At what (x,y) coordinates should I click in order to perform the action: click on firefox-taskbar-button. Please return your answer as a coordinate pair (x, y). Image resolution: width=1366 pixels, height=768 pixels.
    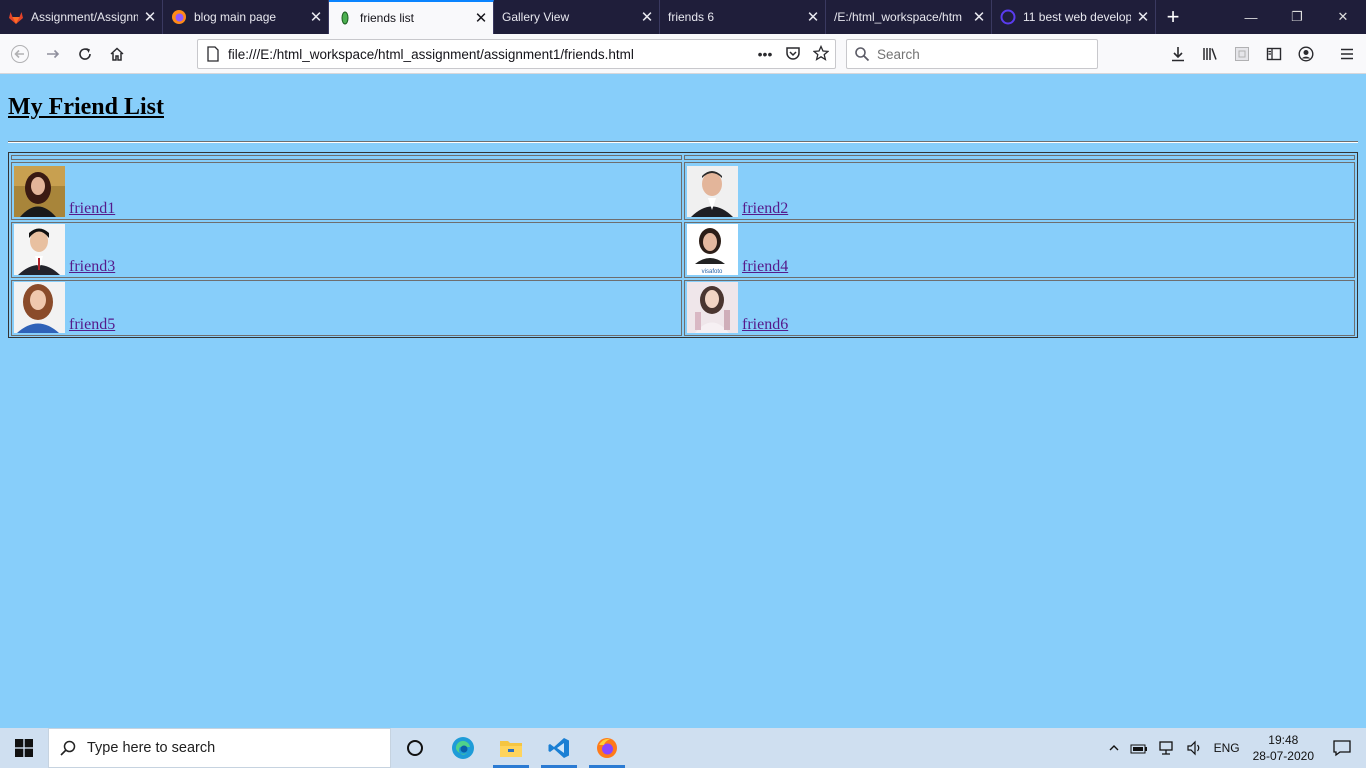
    Looking at the image, I should click on (607, 748).